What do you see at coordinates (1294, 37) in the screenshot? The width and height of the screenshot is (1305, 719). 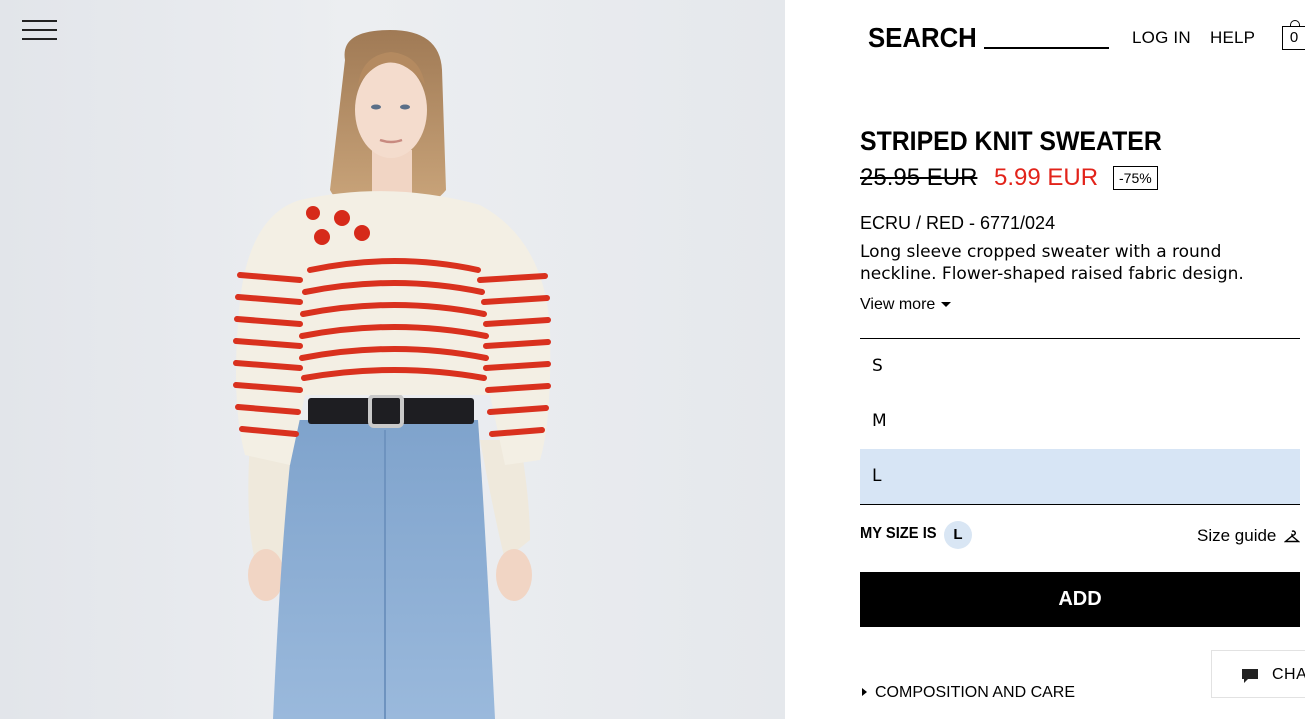 I see `cart-count: 0` at bounding box center [1294, 37].